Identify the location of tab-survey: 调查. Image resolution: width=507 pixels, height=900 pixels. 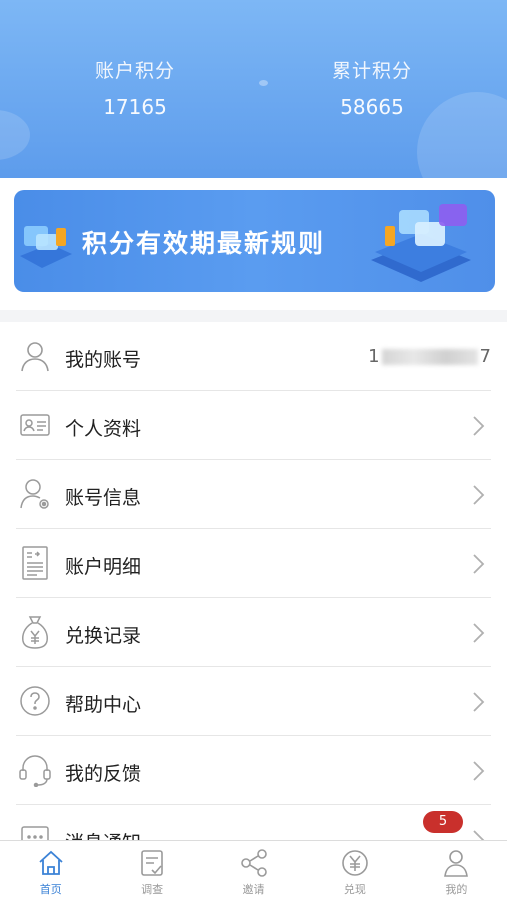
(151, 870).